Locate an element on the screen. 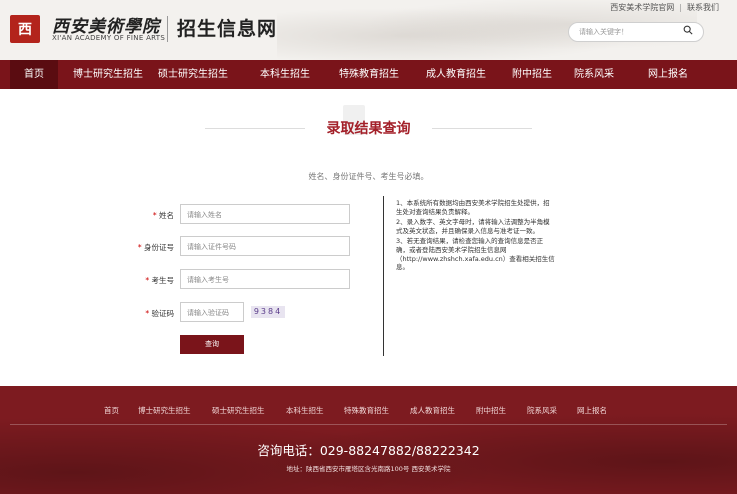 The image size is (737, 494). logo-seal-icon: 西 is located at coordinates (25, 29).